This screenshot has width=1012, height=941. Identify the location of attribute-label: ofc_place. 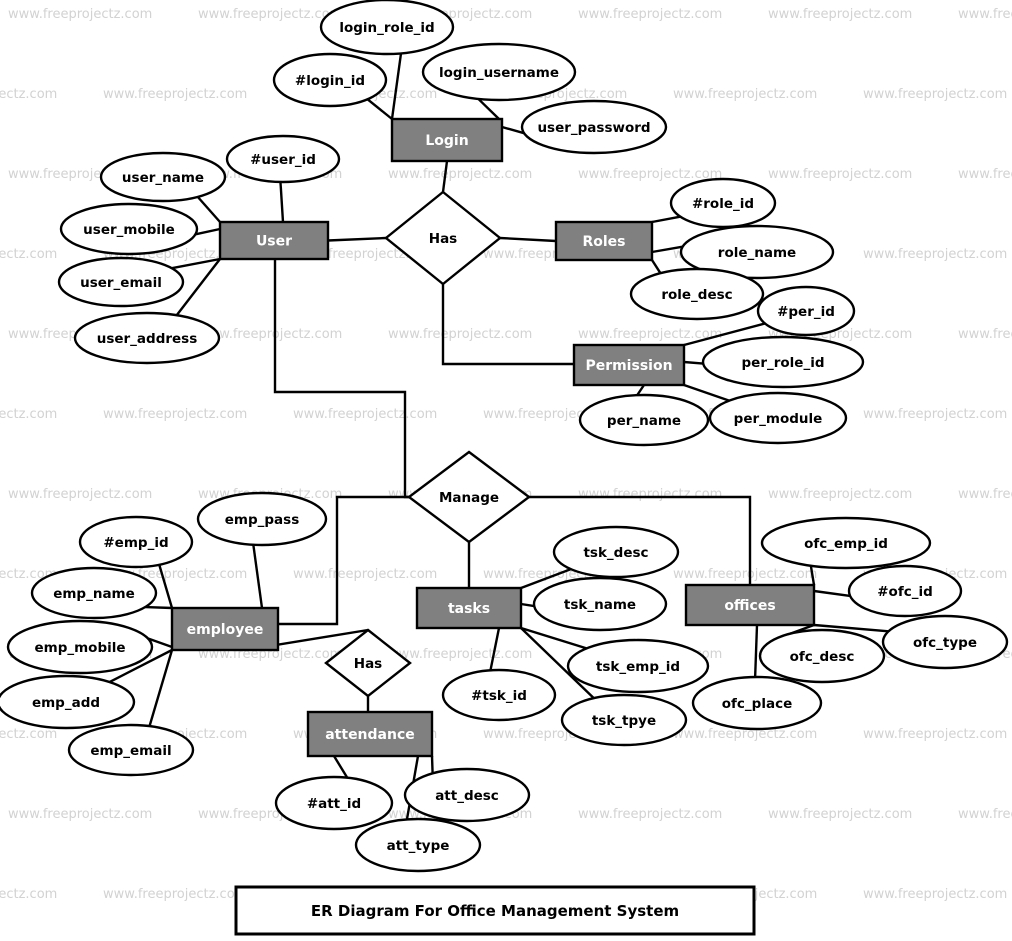
(757, 704).